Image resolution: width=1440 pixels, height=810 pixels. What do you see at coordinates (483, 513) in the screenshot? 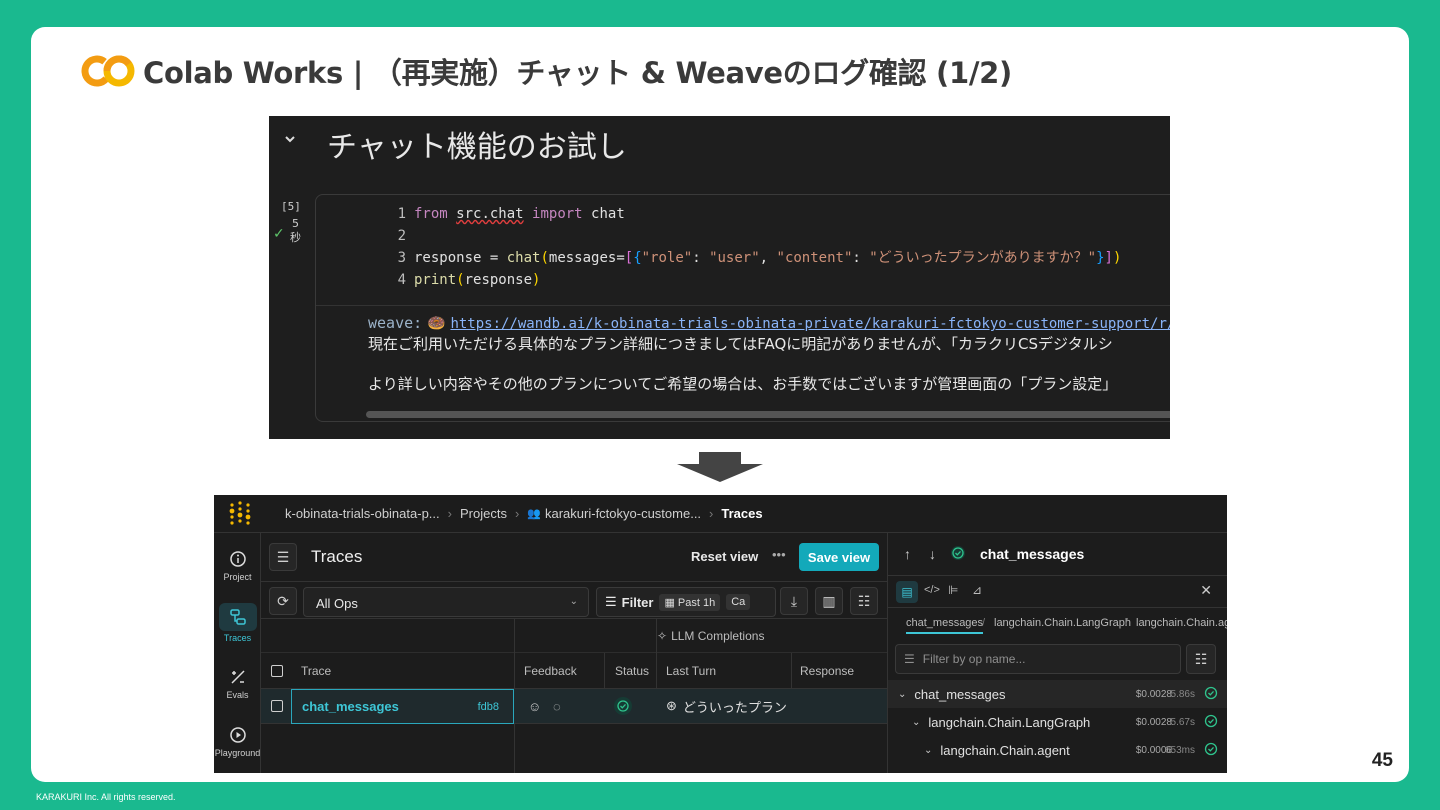
I see `breadcrumb-projects: Projects` at bounding box center [483, 513].